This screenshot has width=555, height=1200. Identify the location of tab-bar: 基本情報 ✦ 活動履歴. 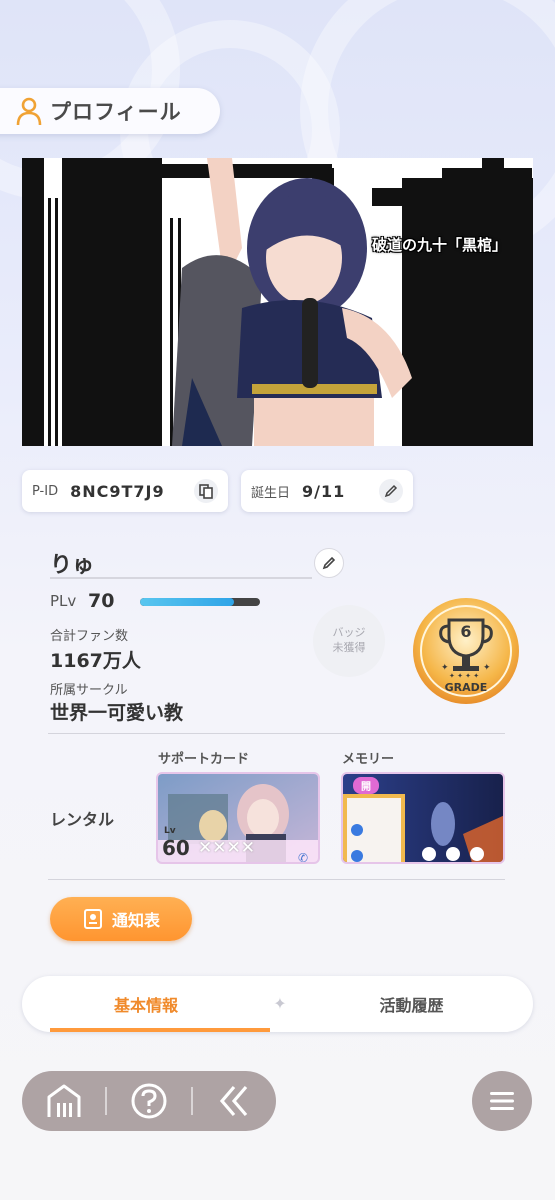
(277, 1004).